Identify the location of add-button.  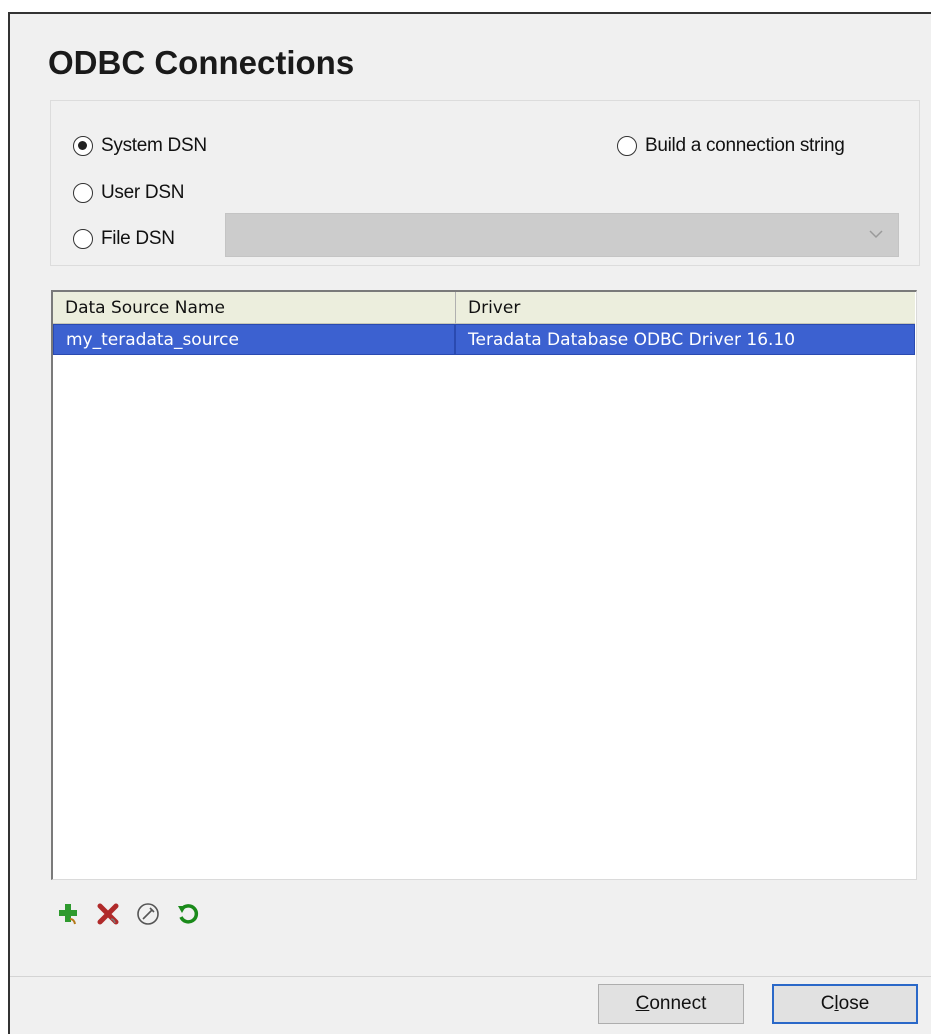
(68, 914).